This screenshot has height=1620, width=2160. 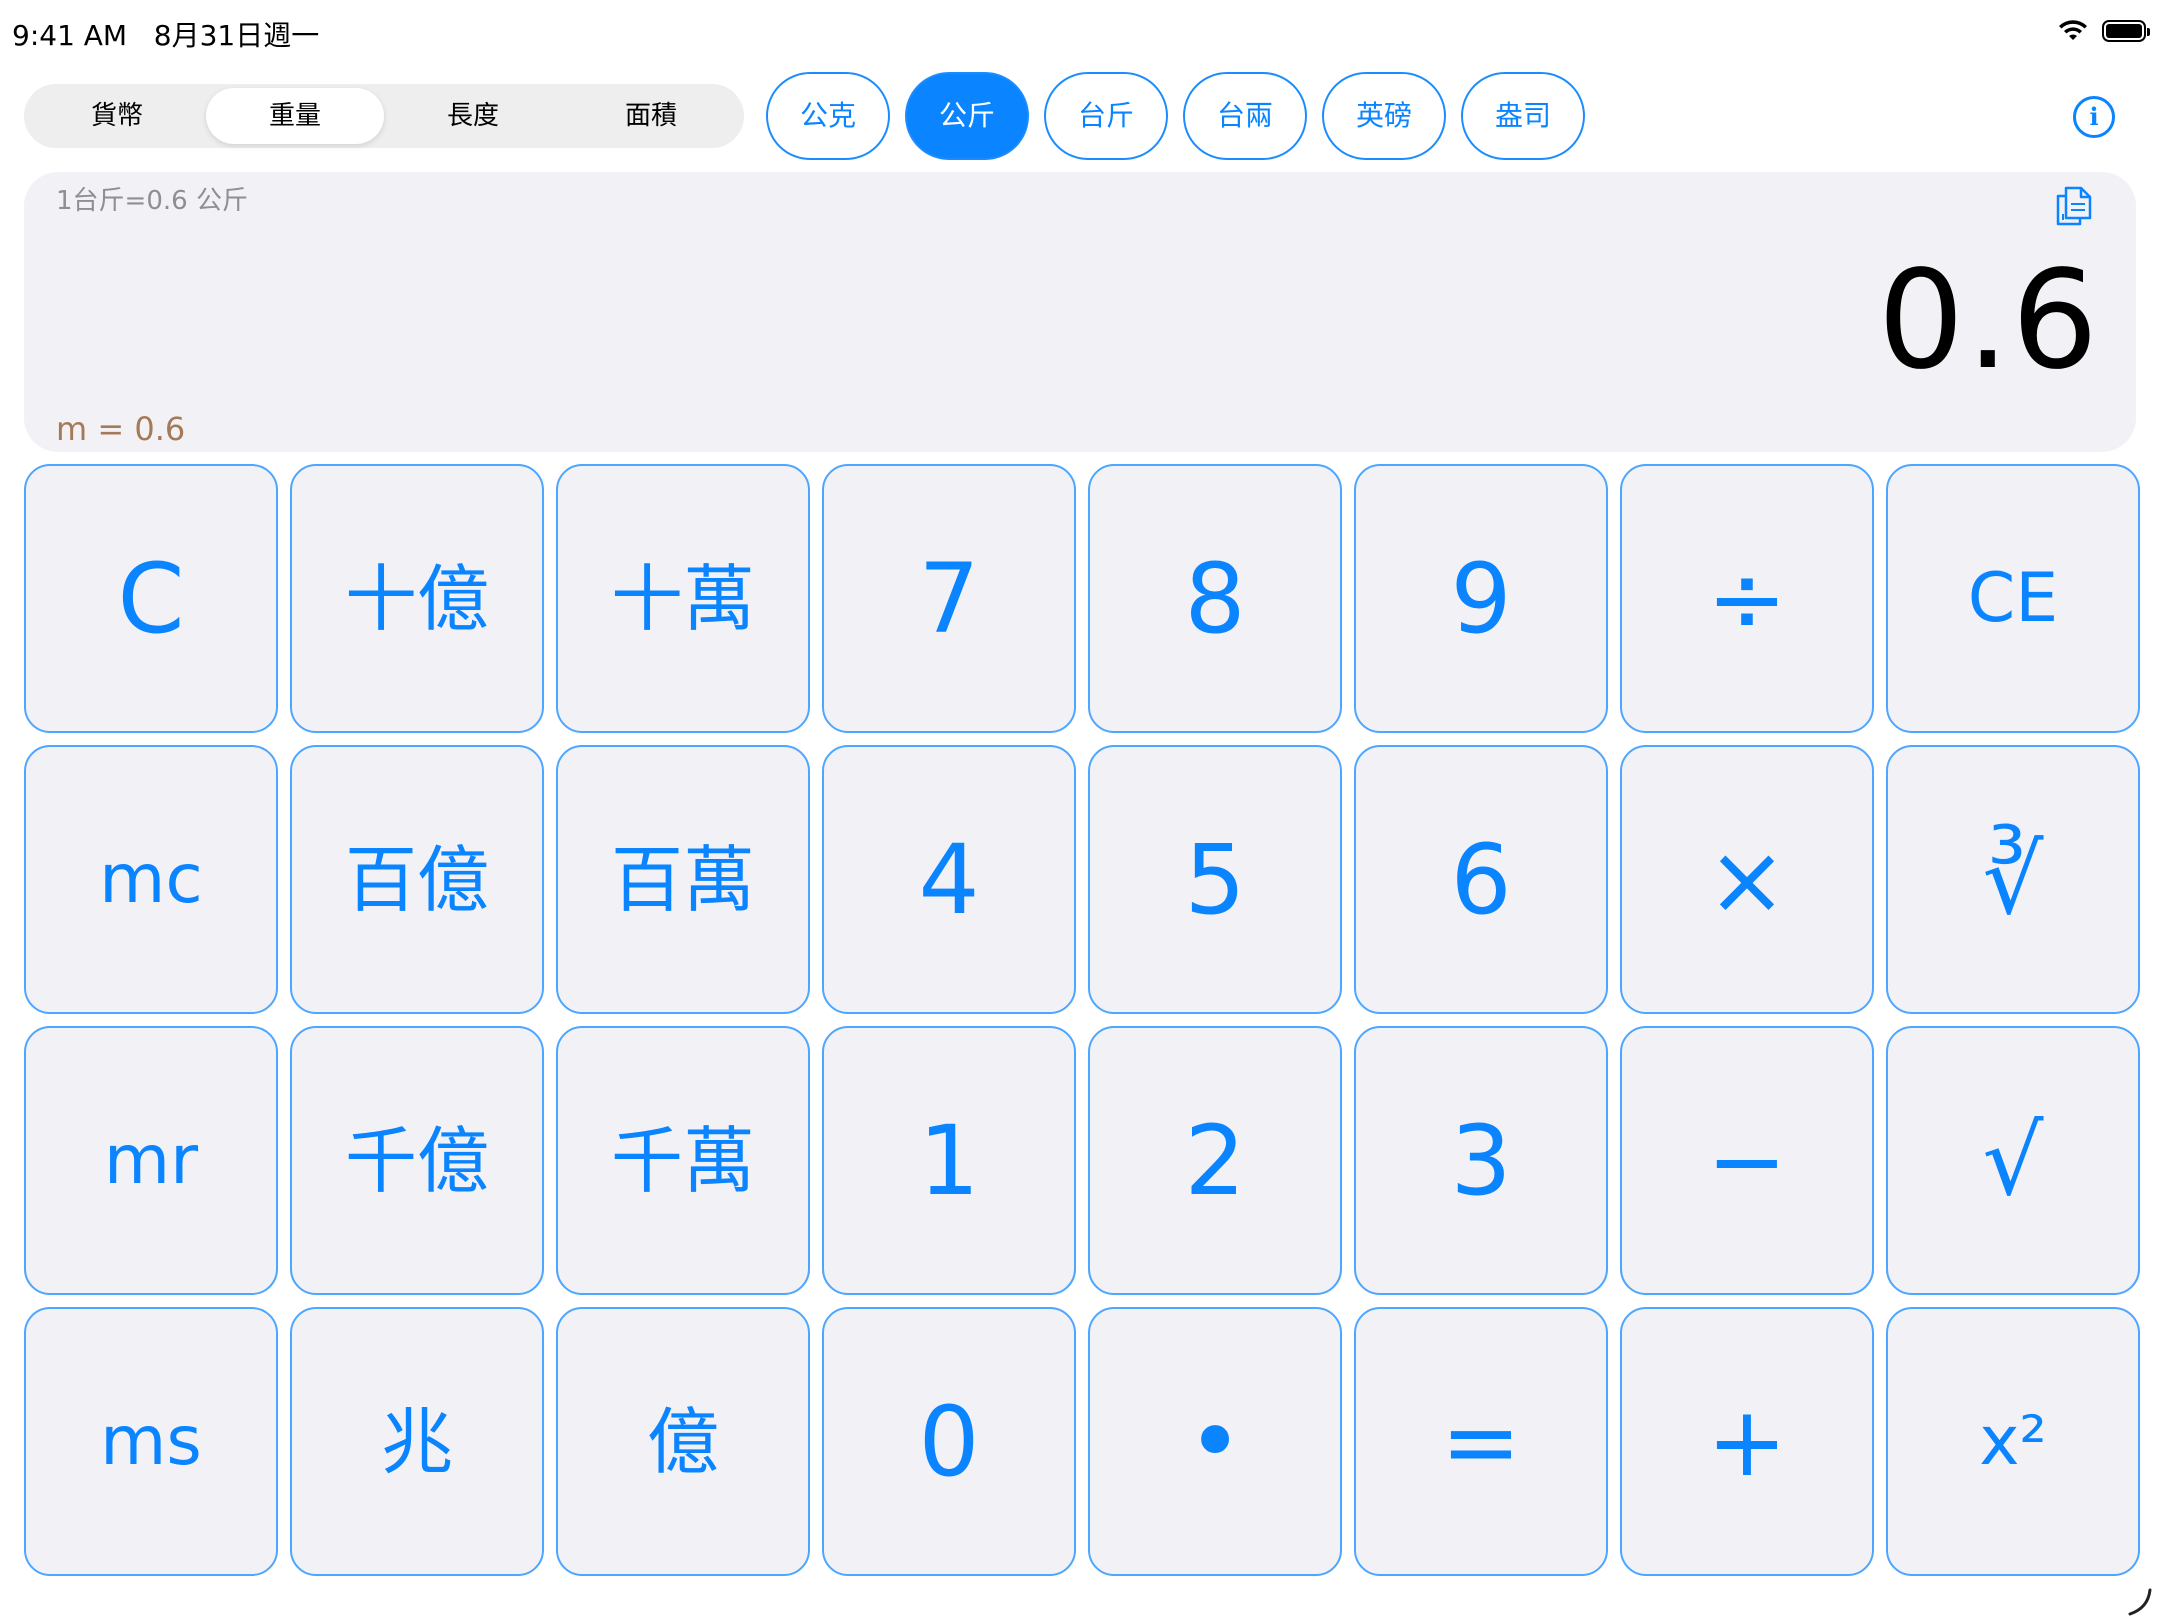 I want to click on digit-3-button: 3, so click(x=1481, y=1160).